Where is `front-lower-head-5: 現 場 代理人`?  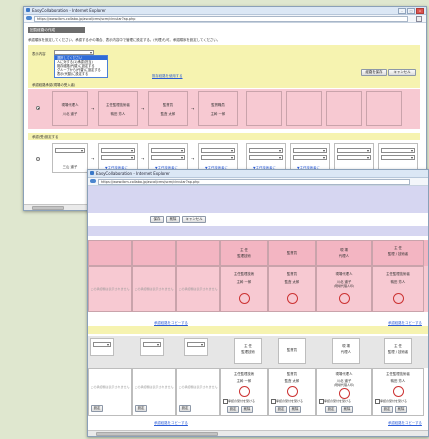 front-lower-head-5: 現 場 代理人 is located at coordinates (346, 351).